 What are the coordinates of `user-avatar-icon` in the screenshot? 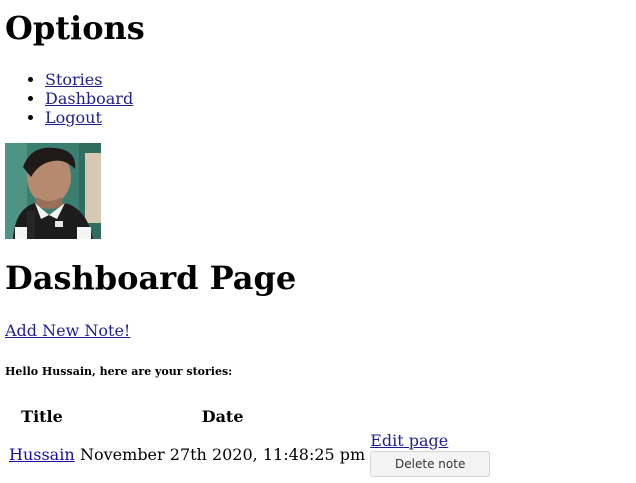 It's located at (53, 191).